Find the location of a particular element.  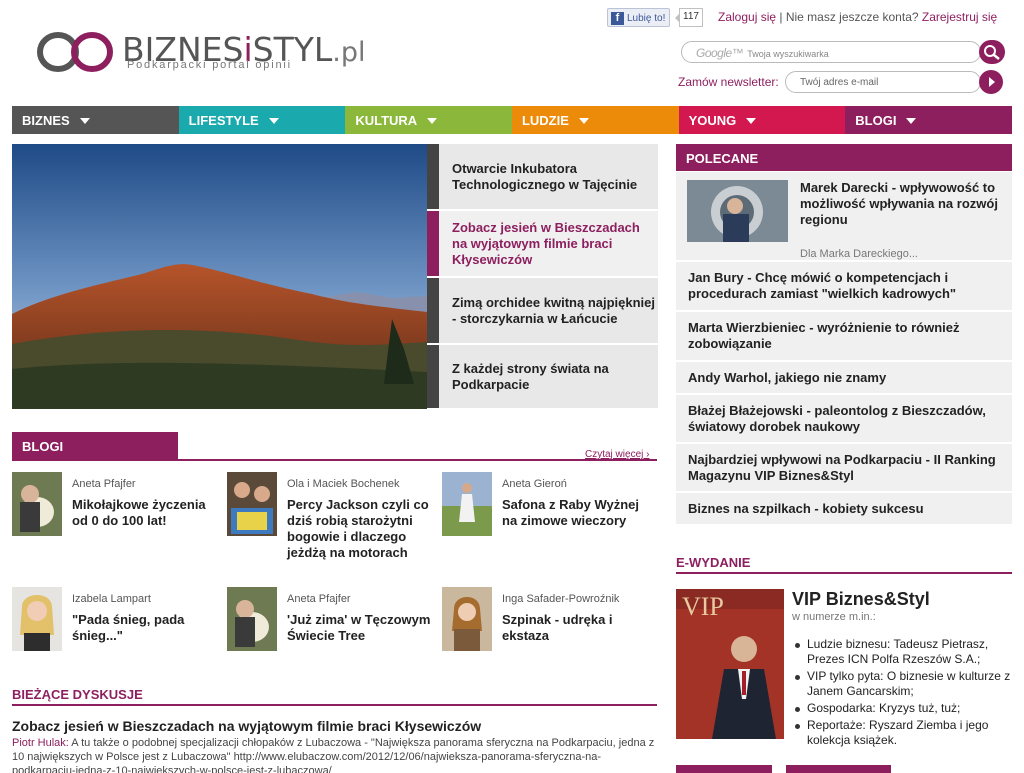

nav-item-young: YOUNG is located at coordinates (762, 120).